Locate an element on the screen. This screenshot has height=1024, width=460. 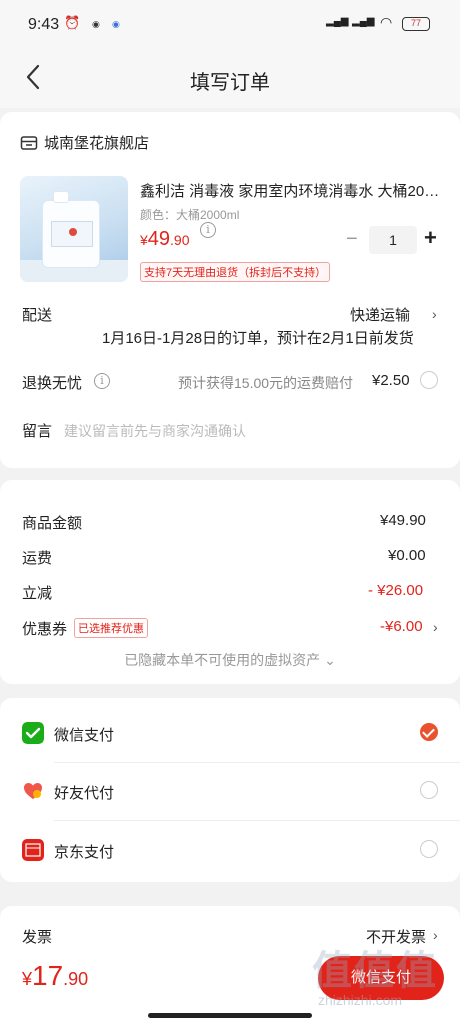
chevron-down-icon: ⌄ is located at coordinates (330, 660).